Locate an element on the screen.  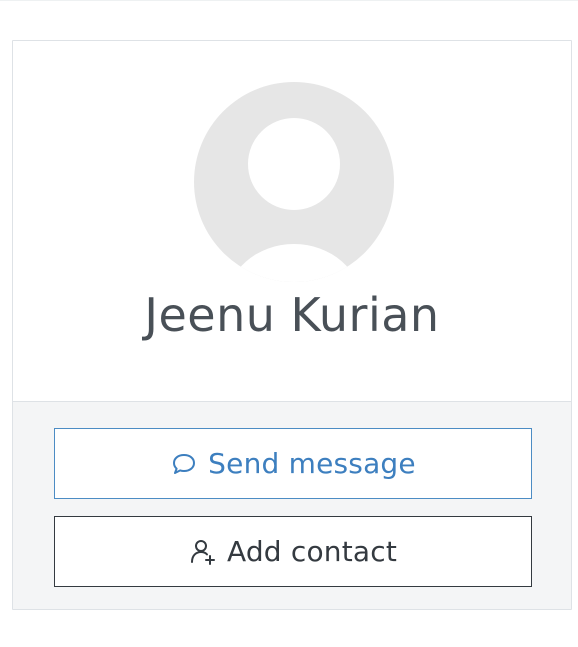
user-plus-icon is located at coordinates (203, 552).